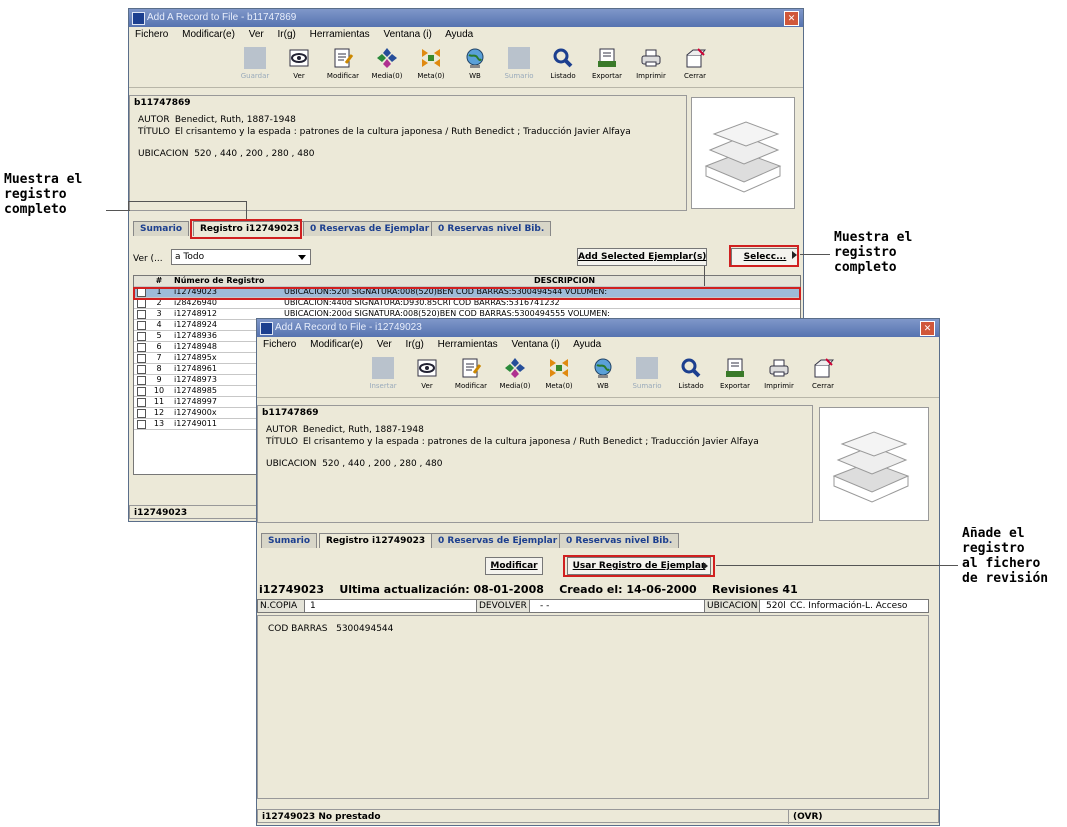  Describe the element at coordinates (195, 379) in the screenshot. I see `row-record-number: i12748973` at that location.